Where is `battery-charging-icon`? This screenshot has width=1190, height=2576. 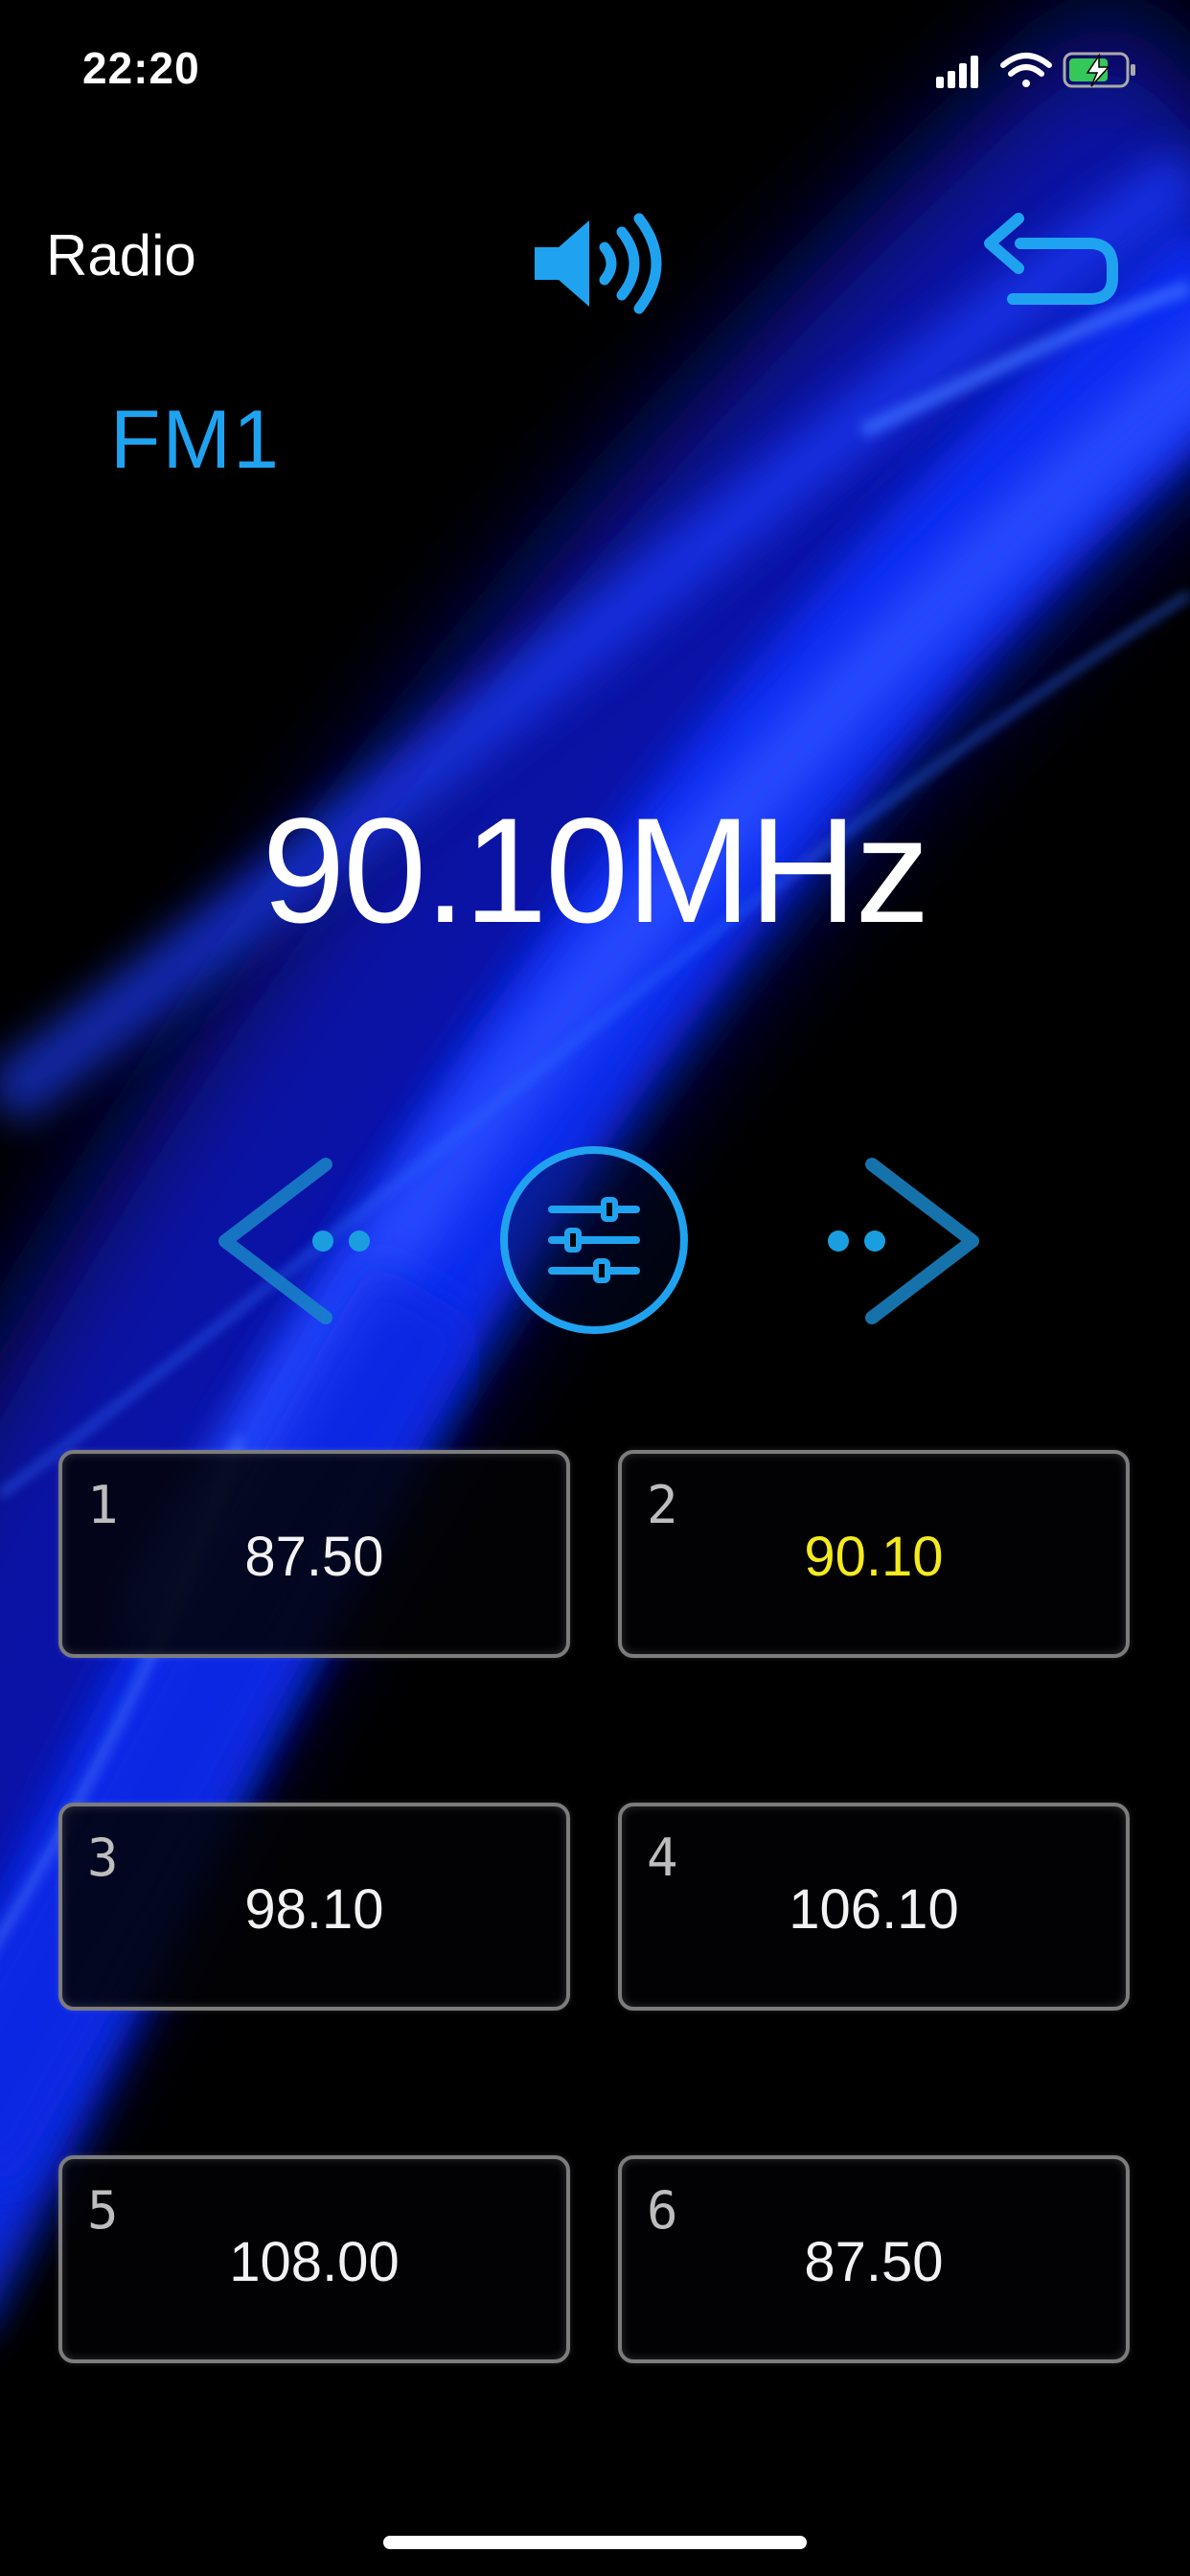 battery-charging-icon is located at coordinates (1099, 70).